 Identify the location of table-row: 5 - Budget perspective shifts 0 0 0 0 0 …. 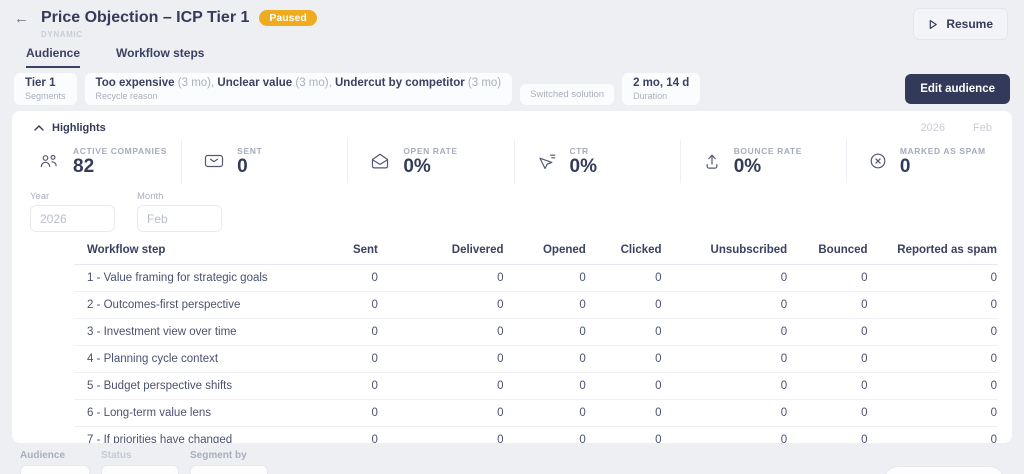
(536, 386).